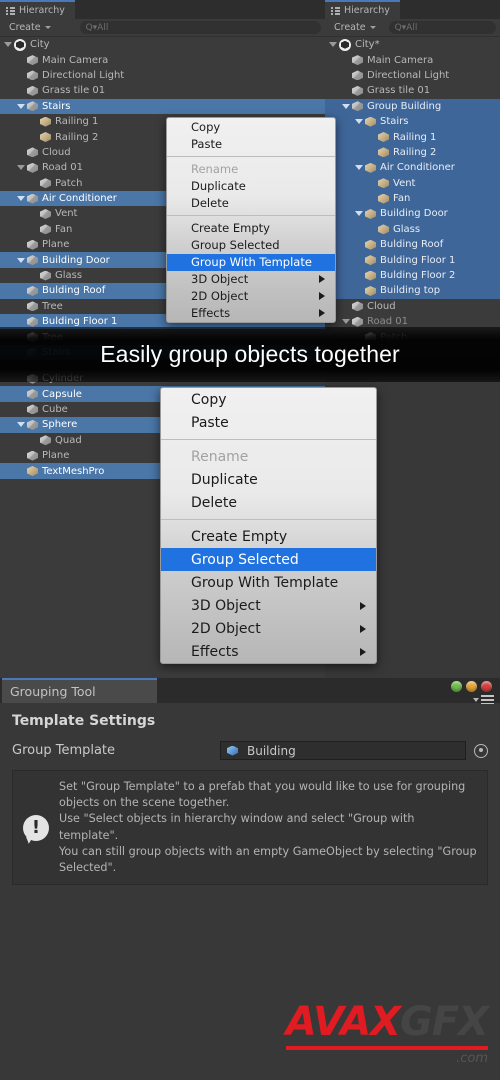  What do you see at coordinates (412, 260) in the screenshot?
I see `hierarchy-row: Bulding Floor 1` at bounding box center [412, 260].